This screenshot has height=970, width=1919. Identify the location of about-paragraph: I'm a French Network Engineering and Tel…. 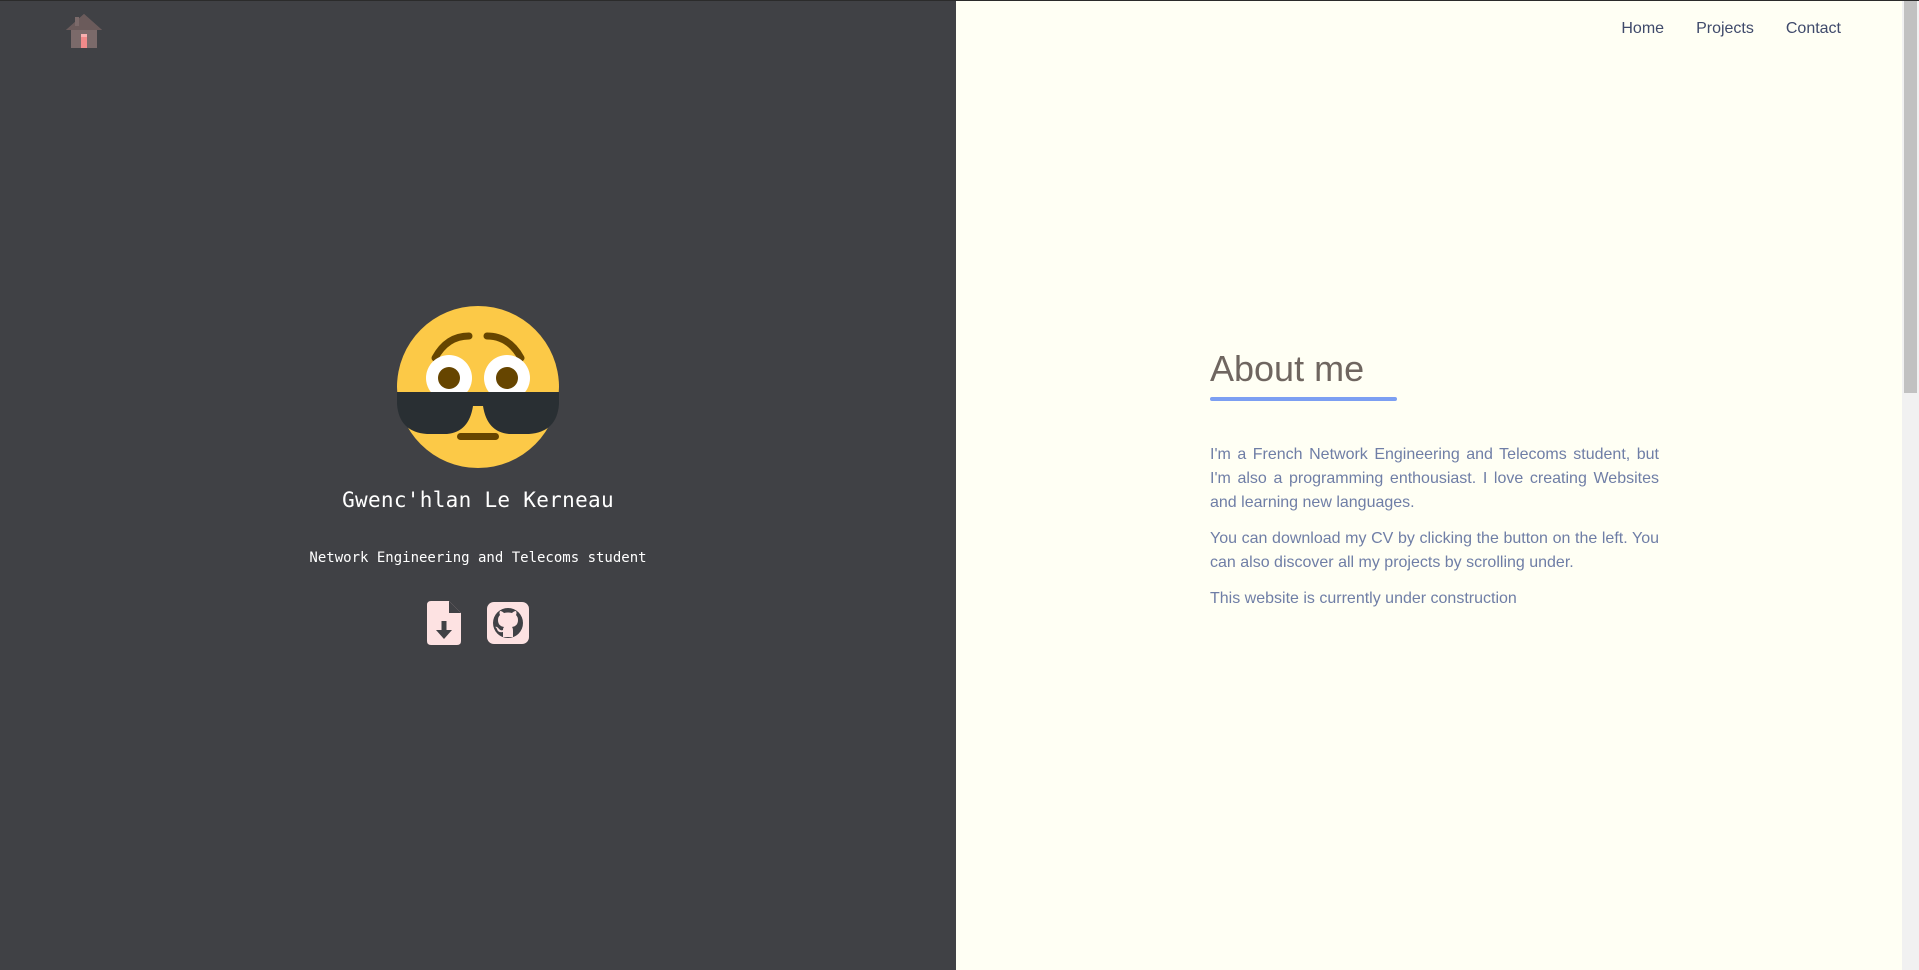
(1434, 478).